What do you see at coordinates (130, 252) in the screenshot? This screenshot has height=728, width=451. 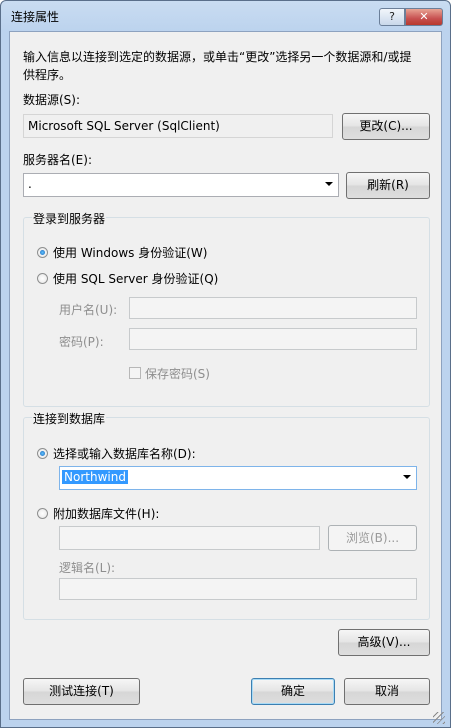 I see `windows-auth-label: 使用 Windows 身份验证(W)` at bounding box center [130, 252].